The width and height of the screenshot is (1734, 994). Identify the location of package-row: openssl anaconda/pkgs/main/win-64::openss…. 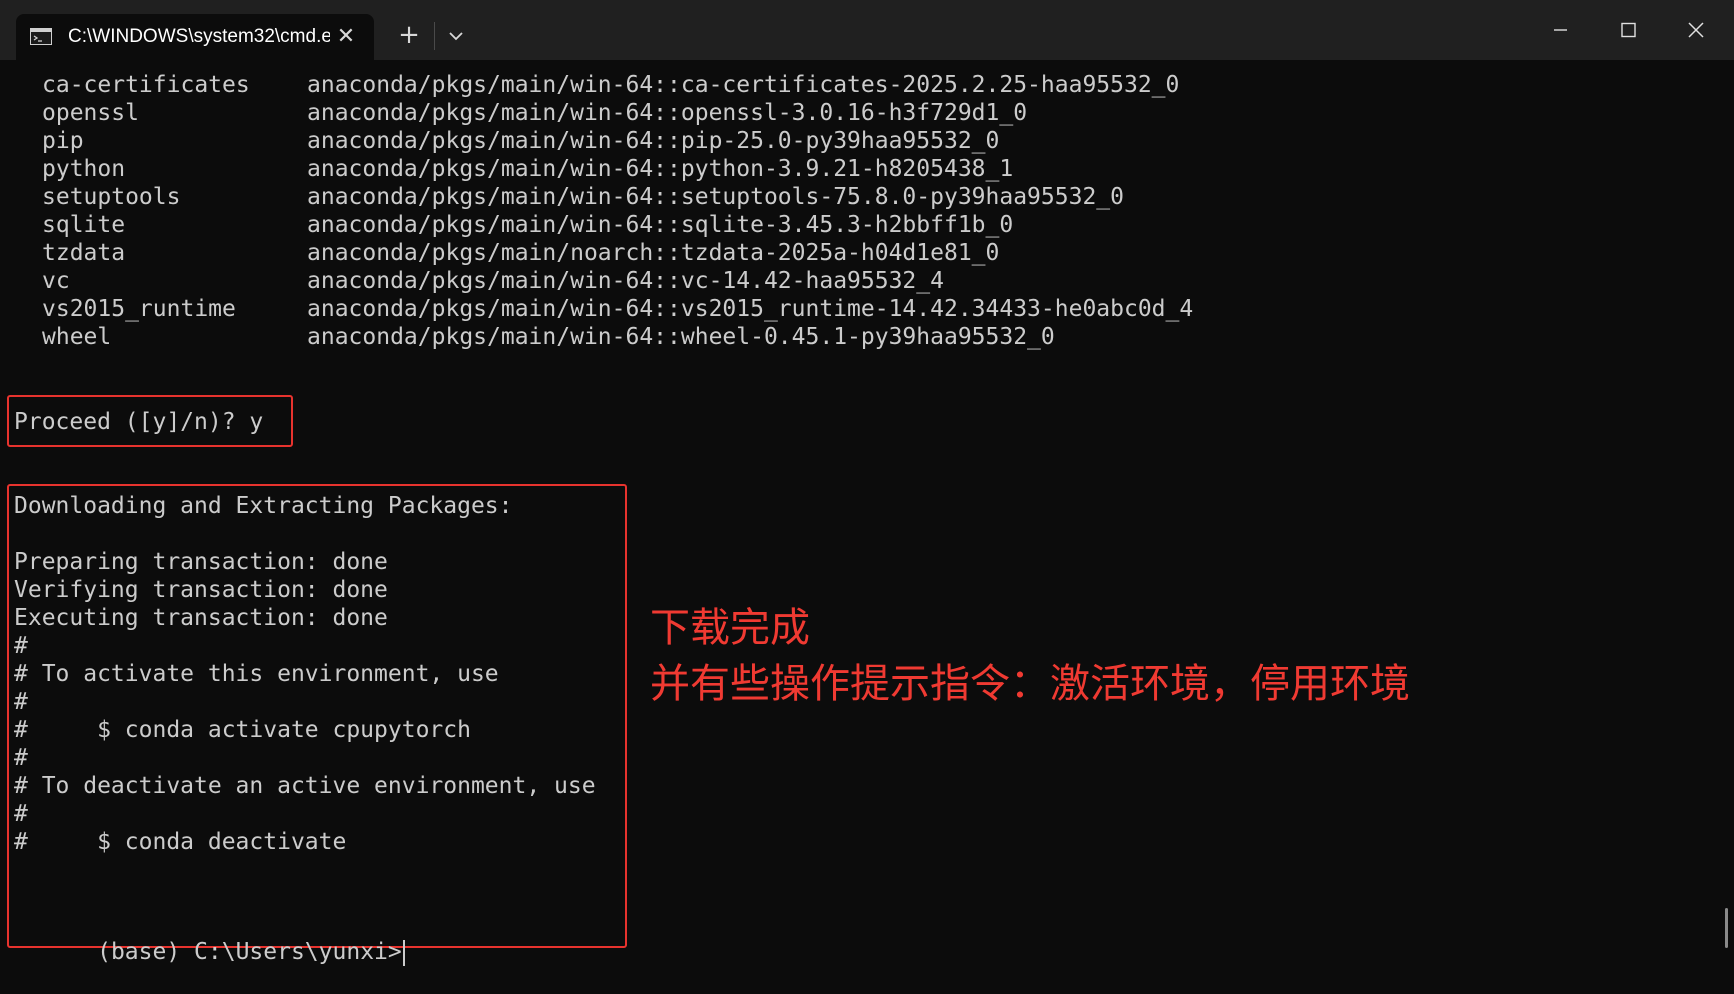
(534, 113).